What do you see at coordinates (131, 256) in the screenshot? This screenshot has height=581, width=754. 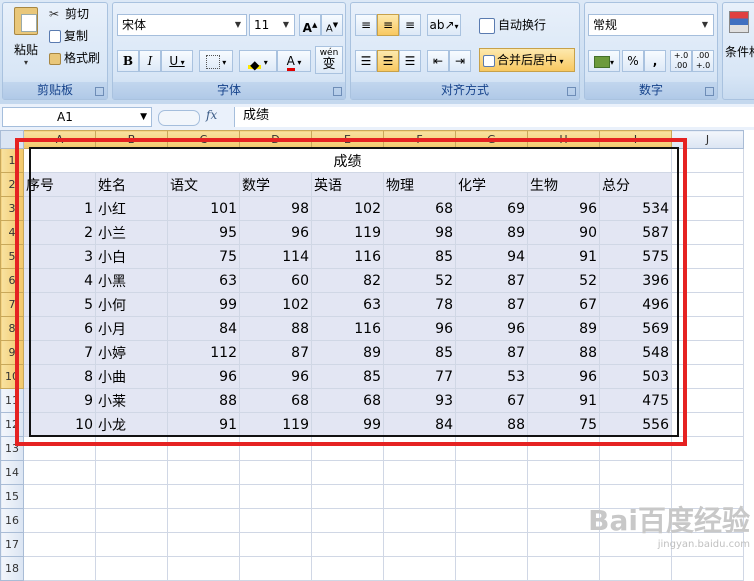 I see `data-cell: 小白` at bounding box center [131, 256].